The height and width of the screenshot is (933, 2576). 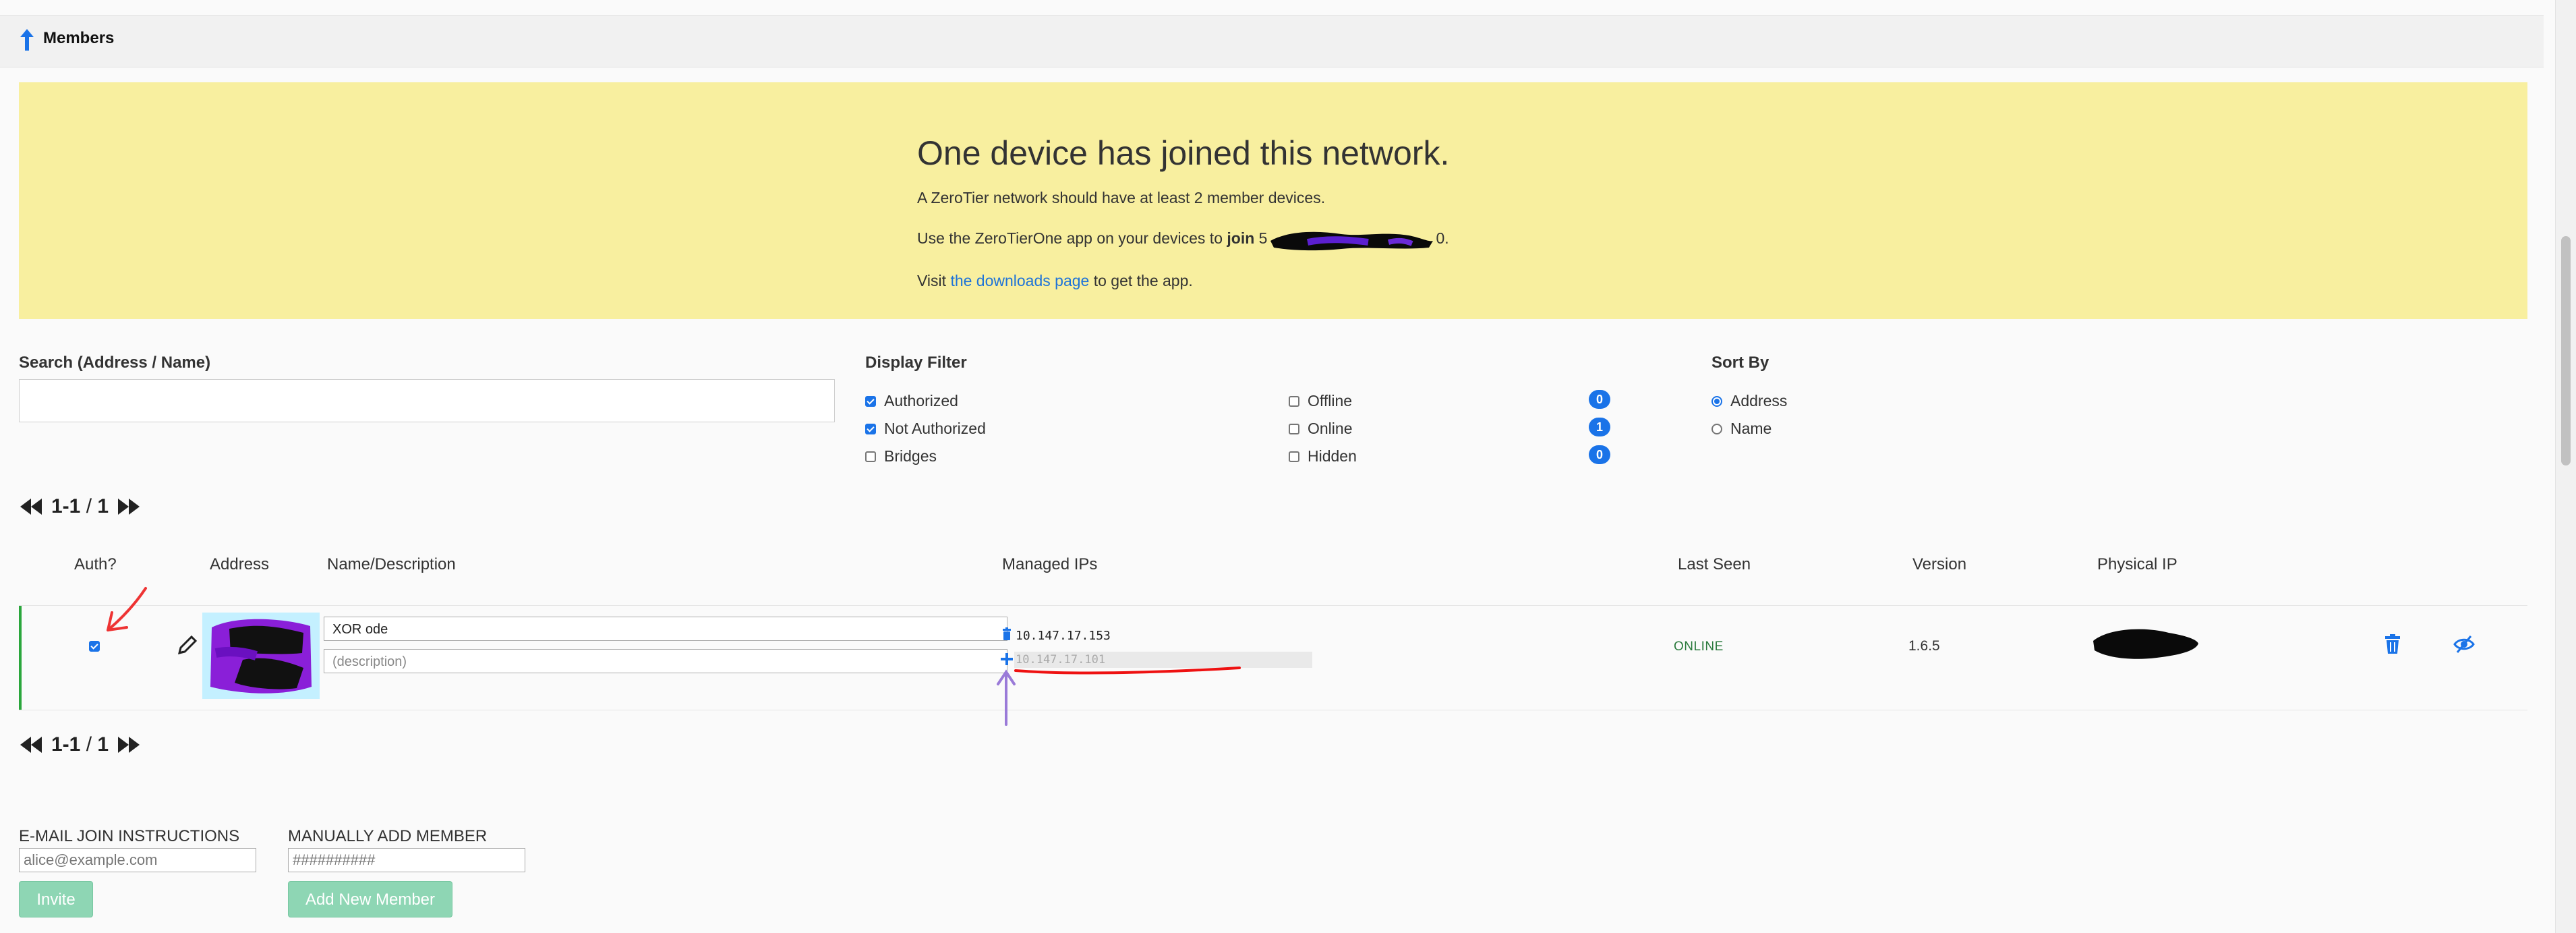 I want to click on arrow-up-icon, so click(x=27, y=40).